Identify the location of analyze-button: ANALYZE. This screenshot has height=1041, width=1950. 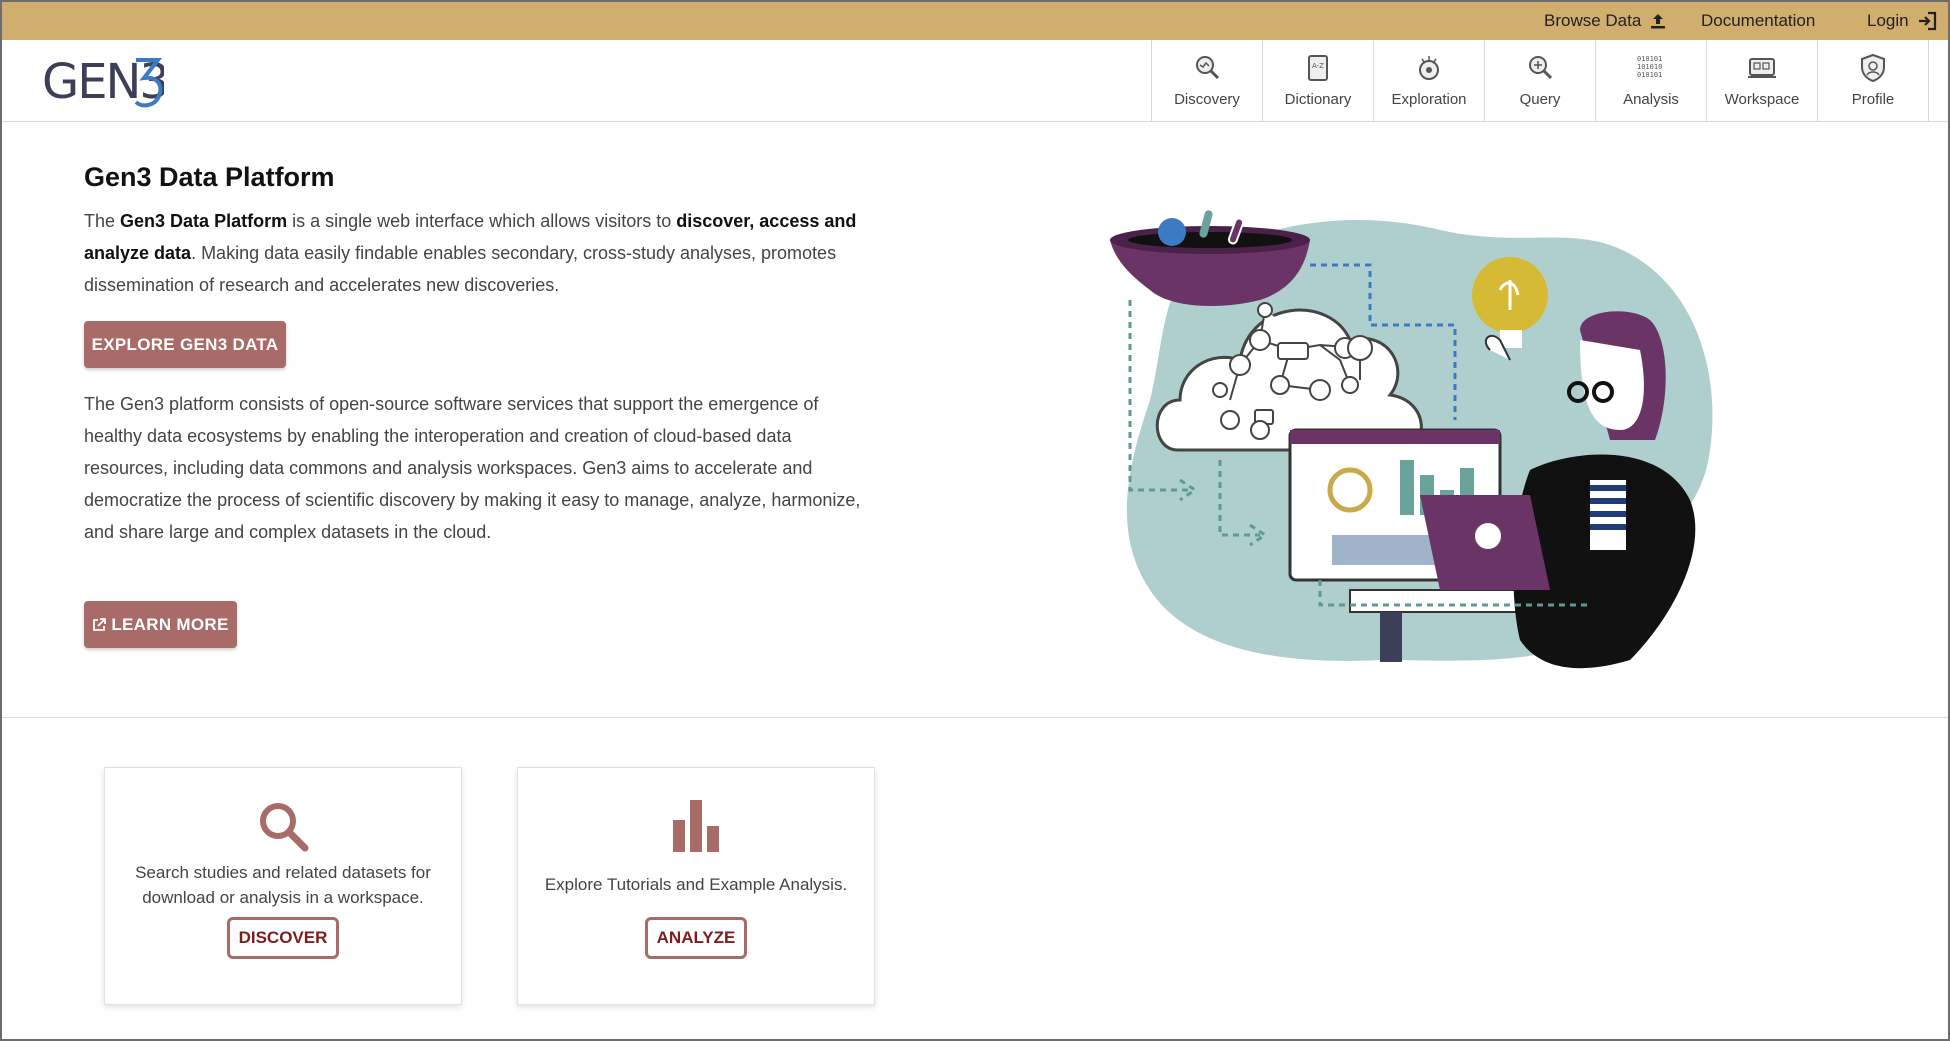
(696, 938).